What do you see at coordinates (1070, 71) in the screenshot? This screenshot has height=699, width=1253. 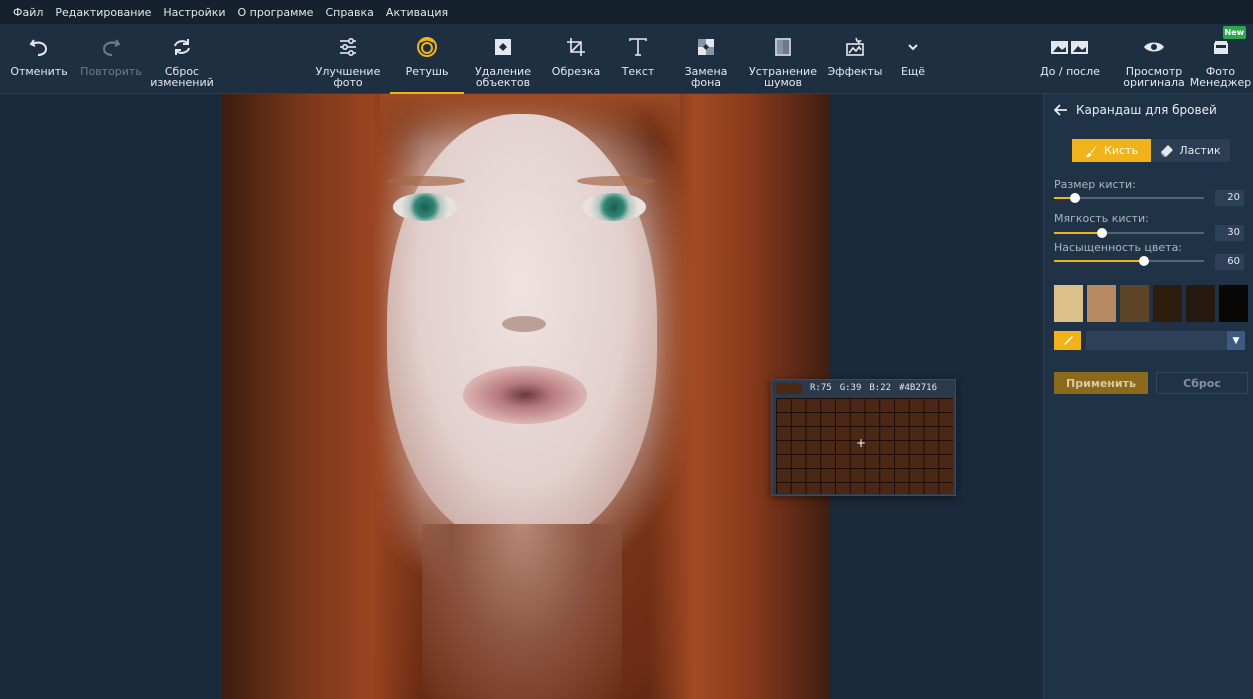 I see `before-after-label: До / после` at bounding box center [1070, 71].